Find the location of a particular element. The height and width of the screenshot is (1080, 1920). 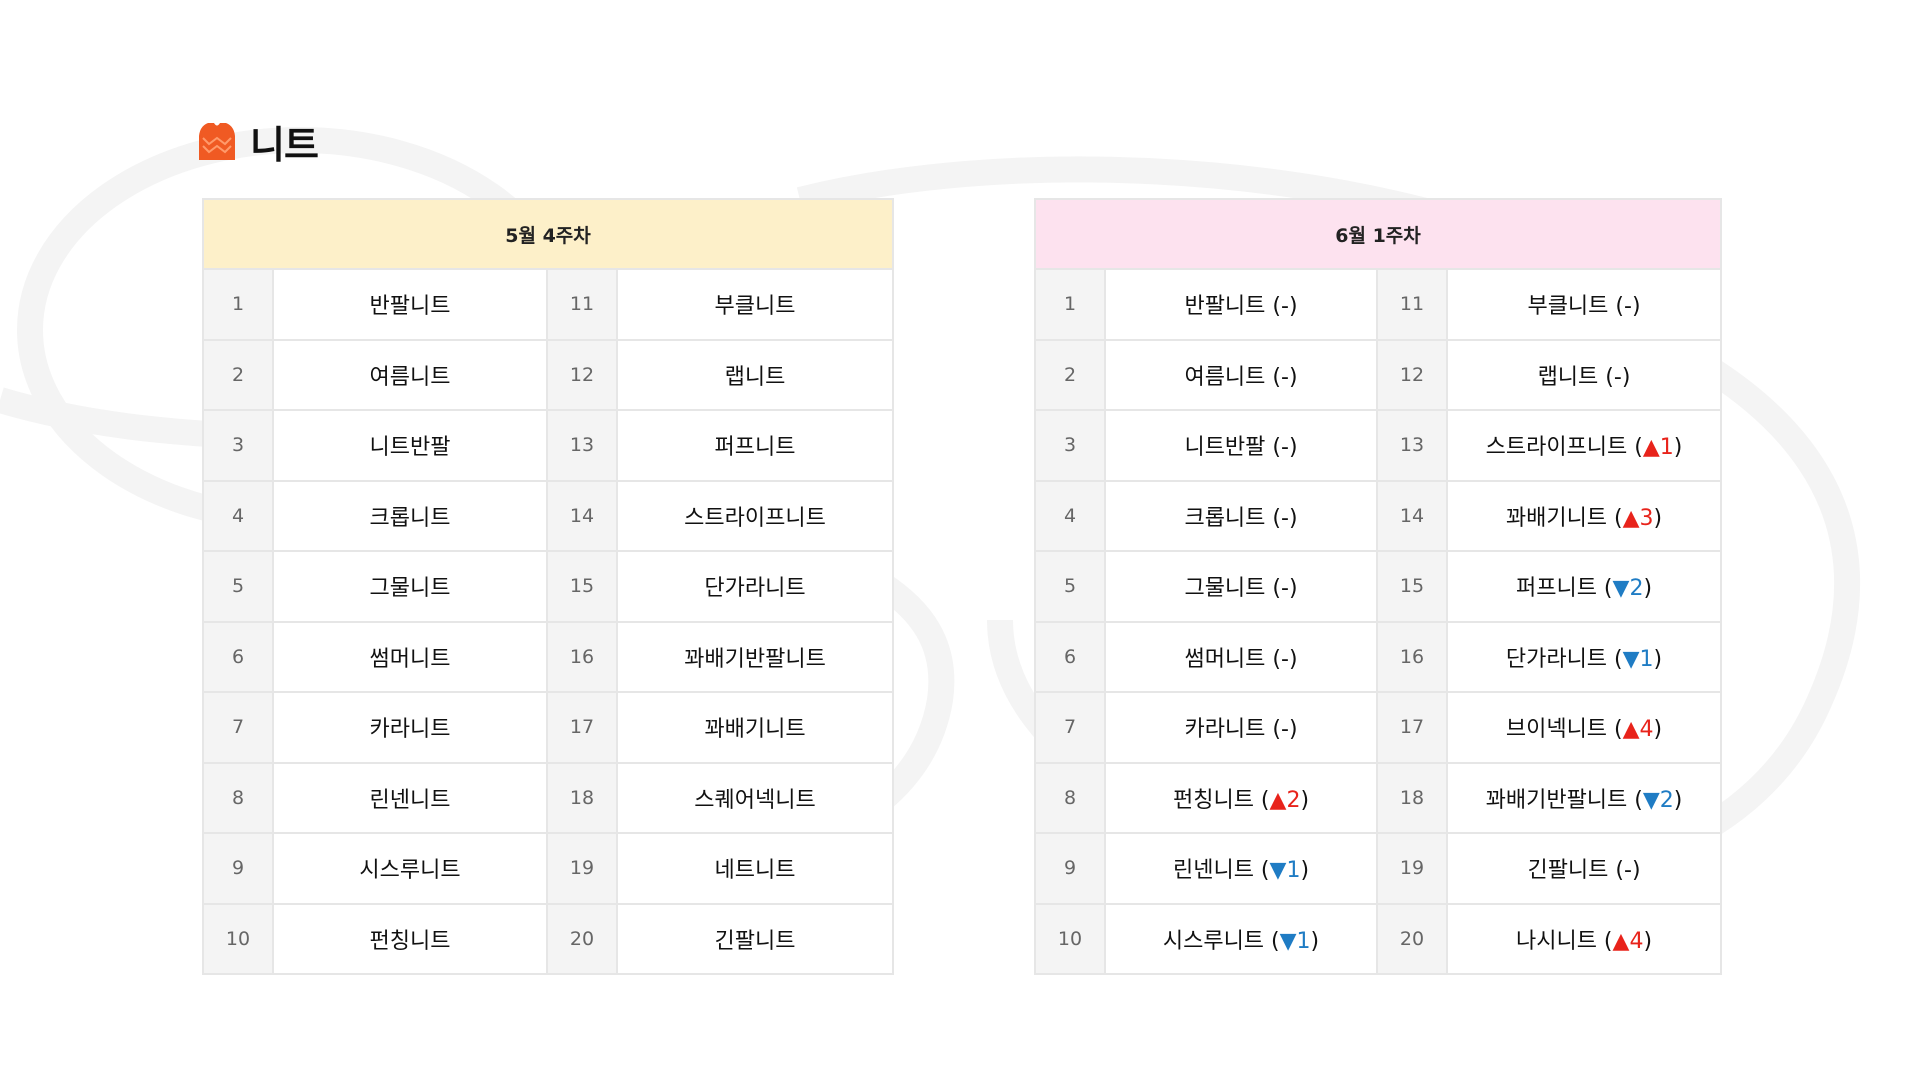

keyword-name: 꽈배기니트 is located at coordinates (1556, 518).